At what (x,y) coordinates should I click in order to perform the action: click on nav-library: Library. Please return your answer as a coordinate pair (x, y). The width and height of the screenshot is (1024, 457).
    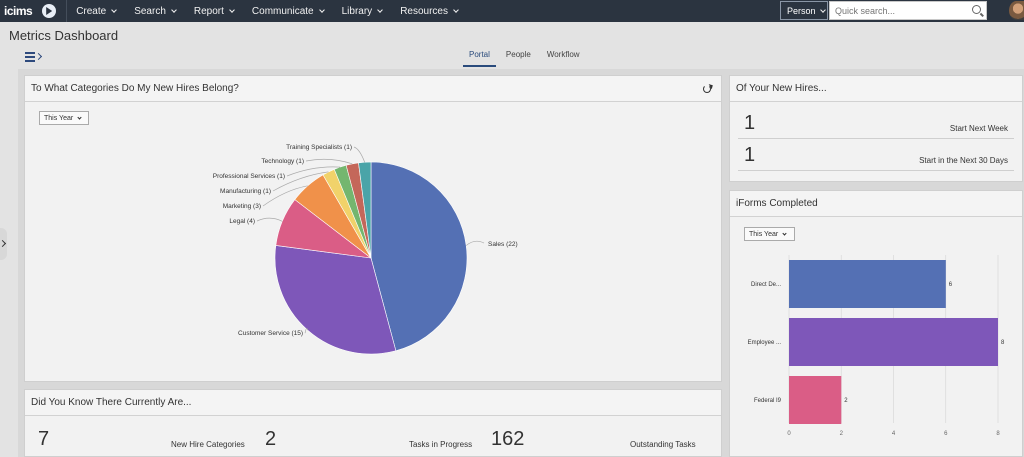
    Looking at the image, I should click on (362, 11).